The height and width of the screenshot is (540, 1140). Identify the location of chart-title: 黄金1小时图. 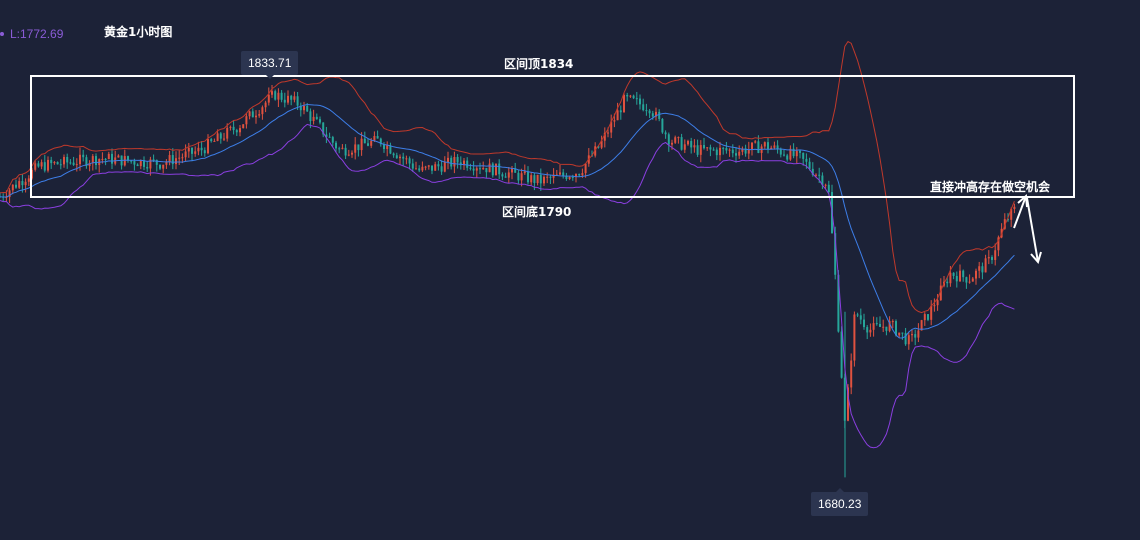
(138, 32).